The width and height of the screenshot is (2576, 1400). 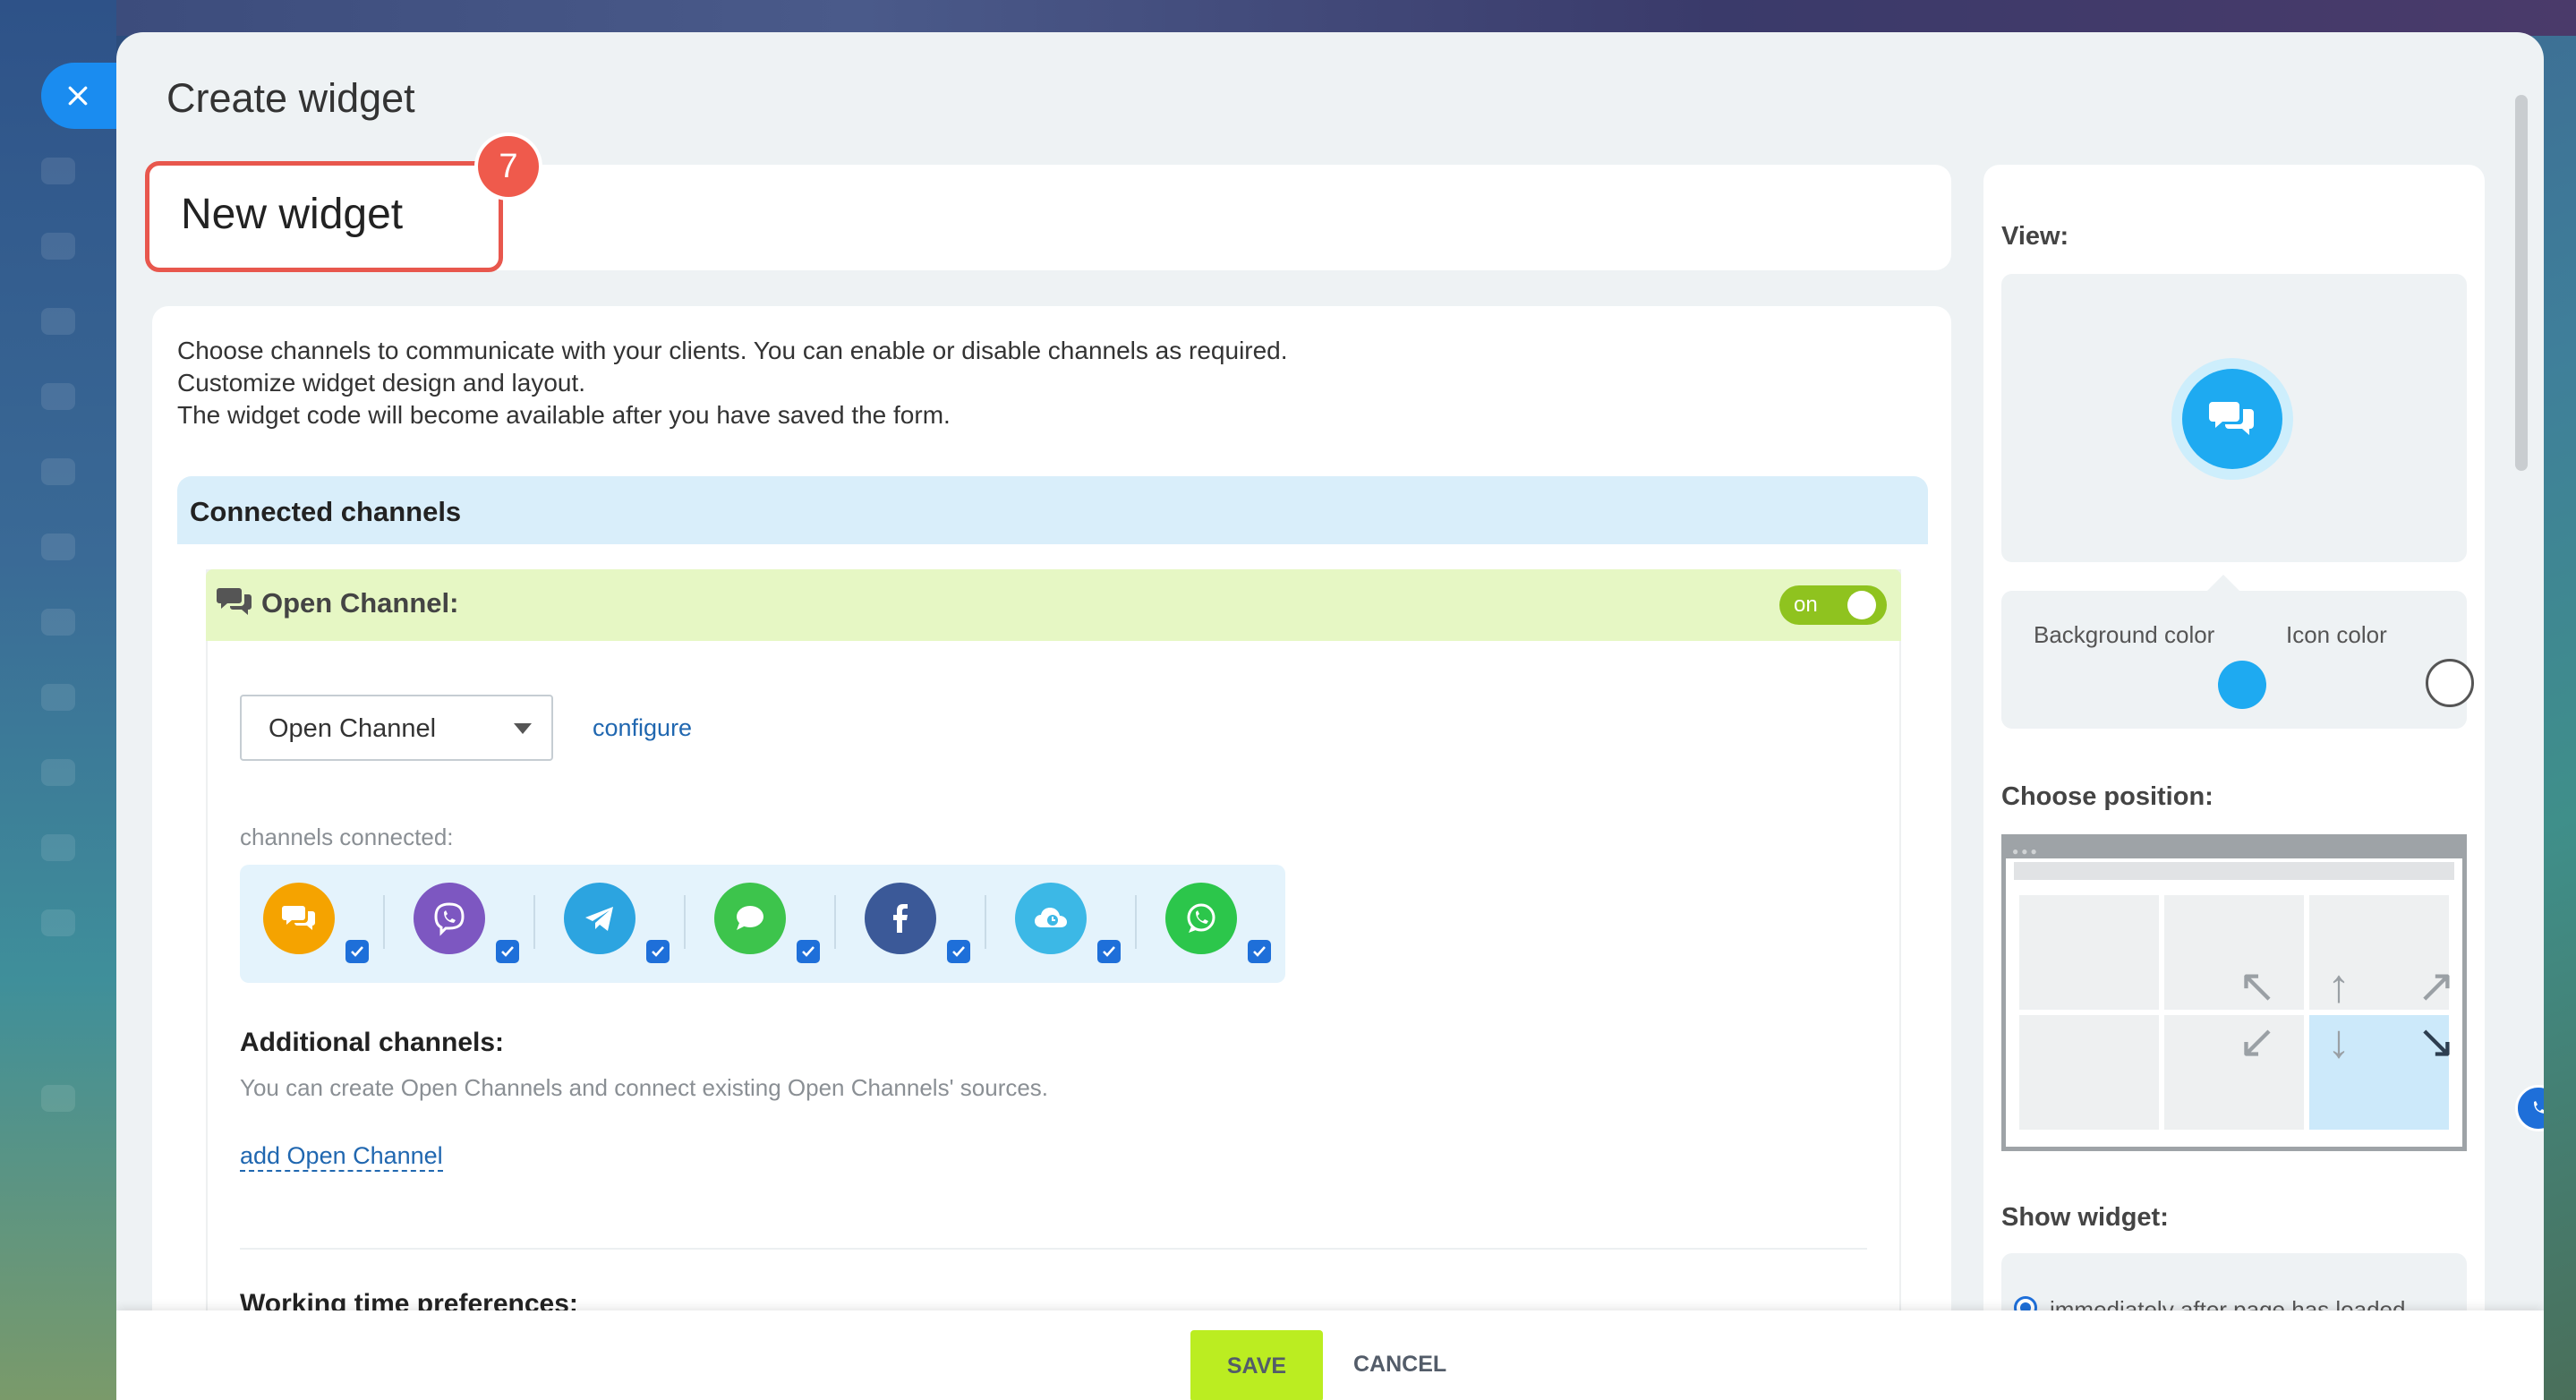 I want to click on scrollbar-thumb, so click(x=2521, y=283).